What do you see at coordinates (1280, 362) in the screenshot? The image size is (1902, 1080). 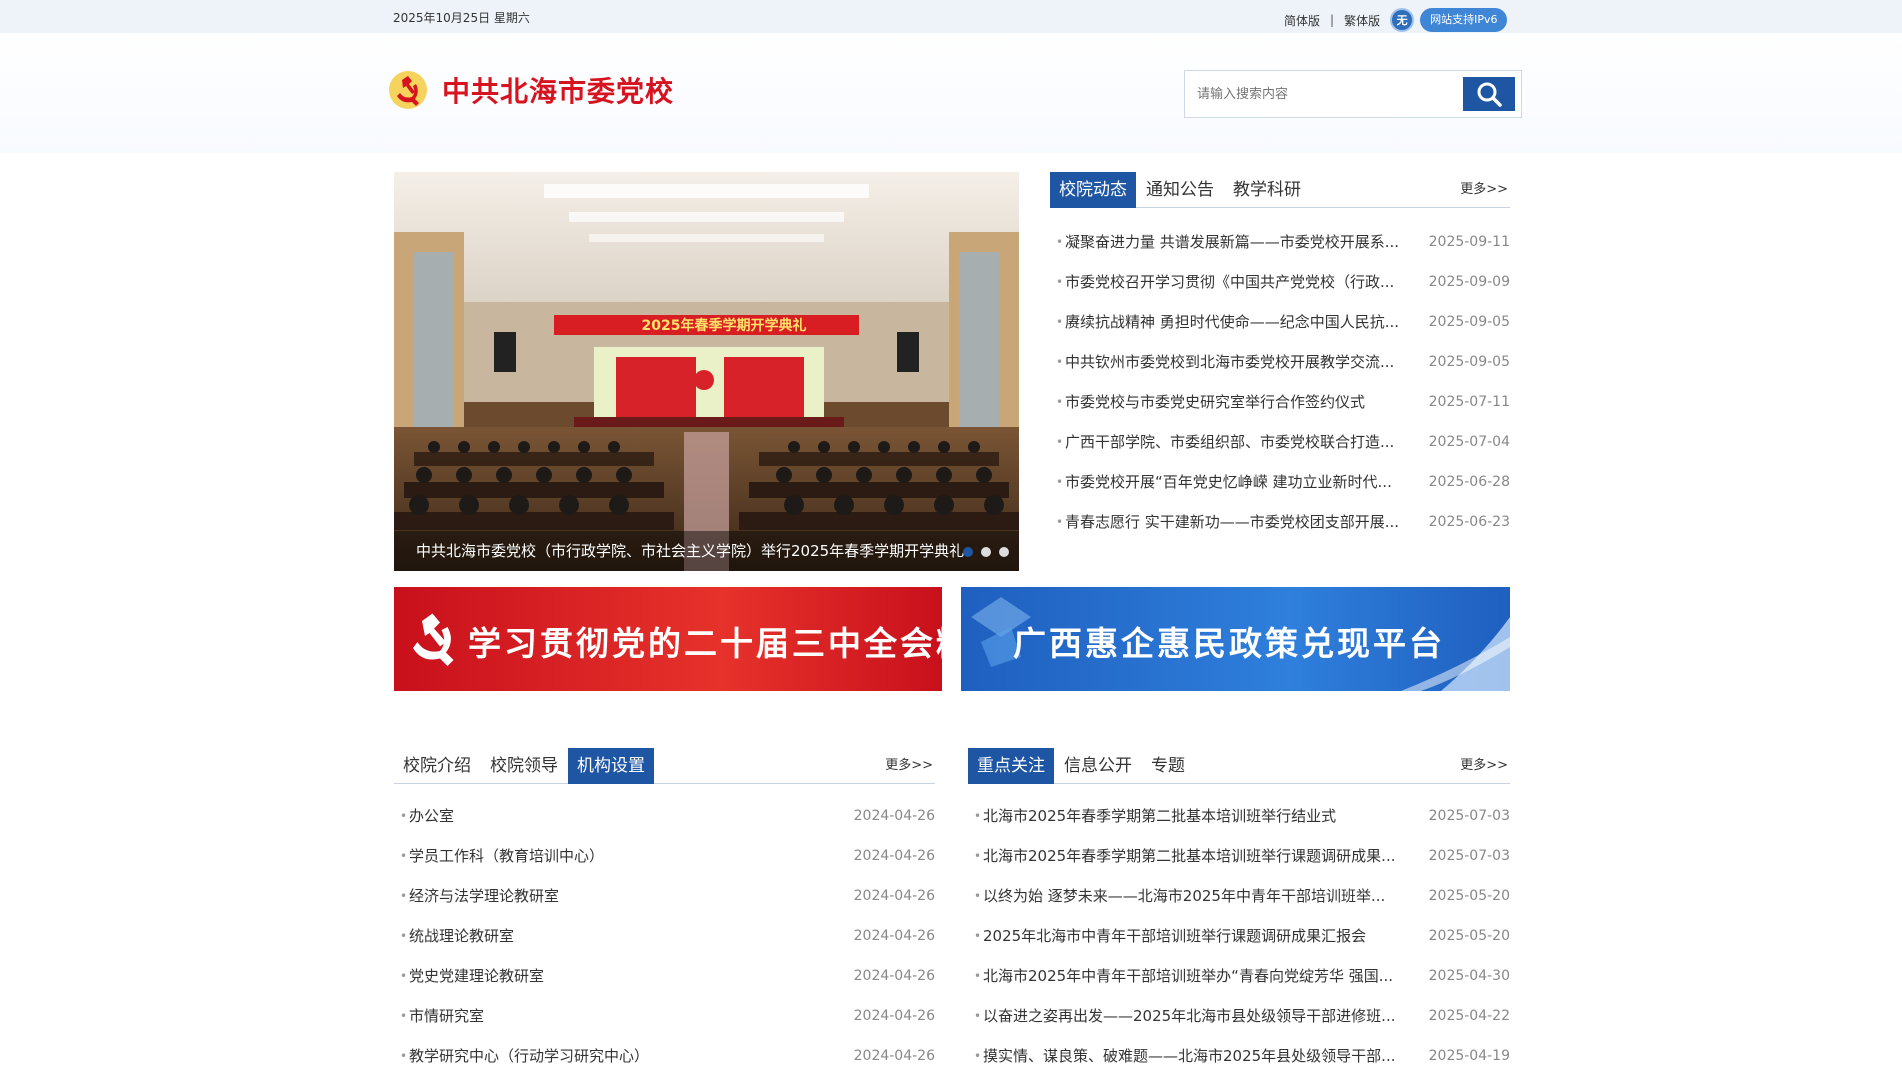 I see `list-item: • 中共钦州市委党校到北海市委党校开展教学交流... 2025-09-05` at bounding box center [1280, 362].